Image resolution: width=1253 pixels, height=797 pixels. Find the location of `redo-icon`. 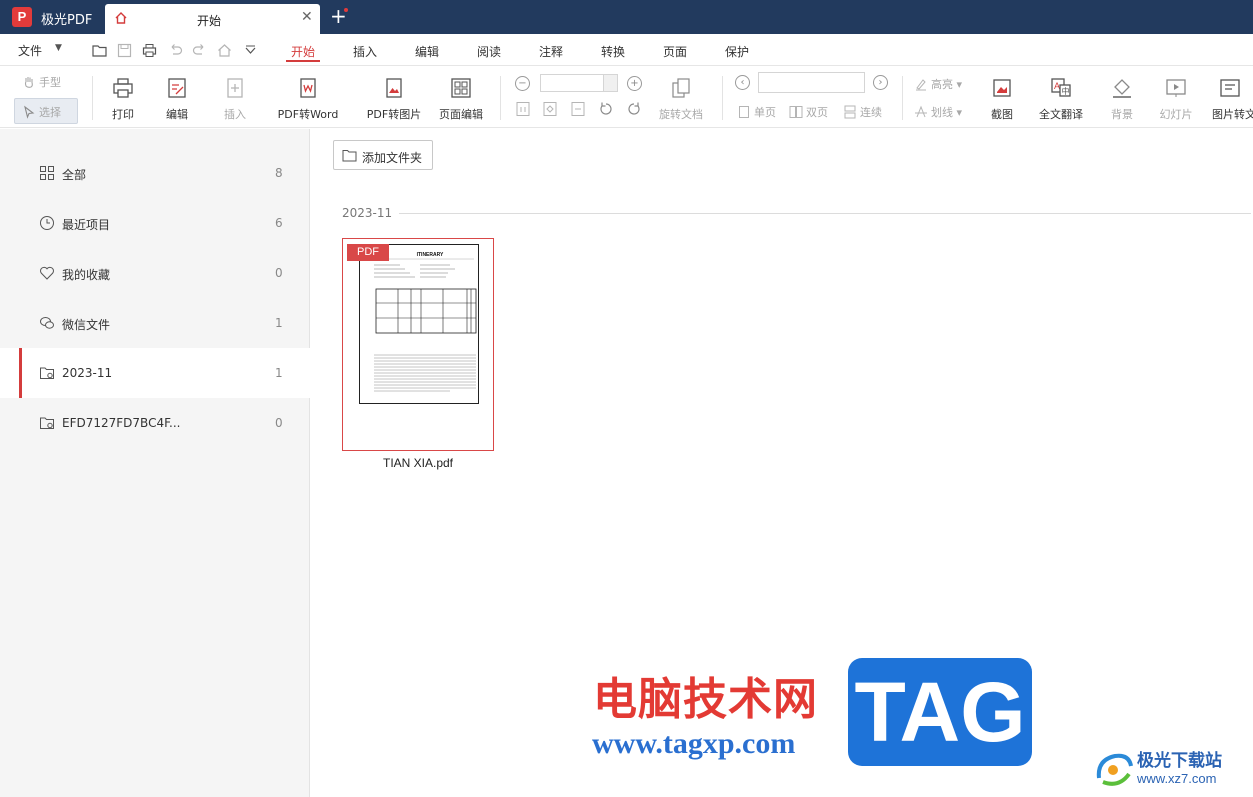

redo-icon is located at coordinates (199, 50).